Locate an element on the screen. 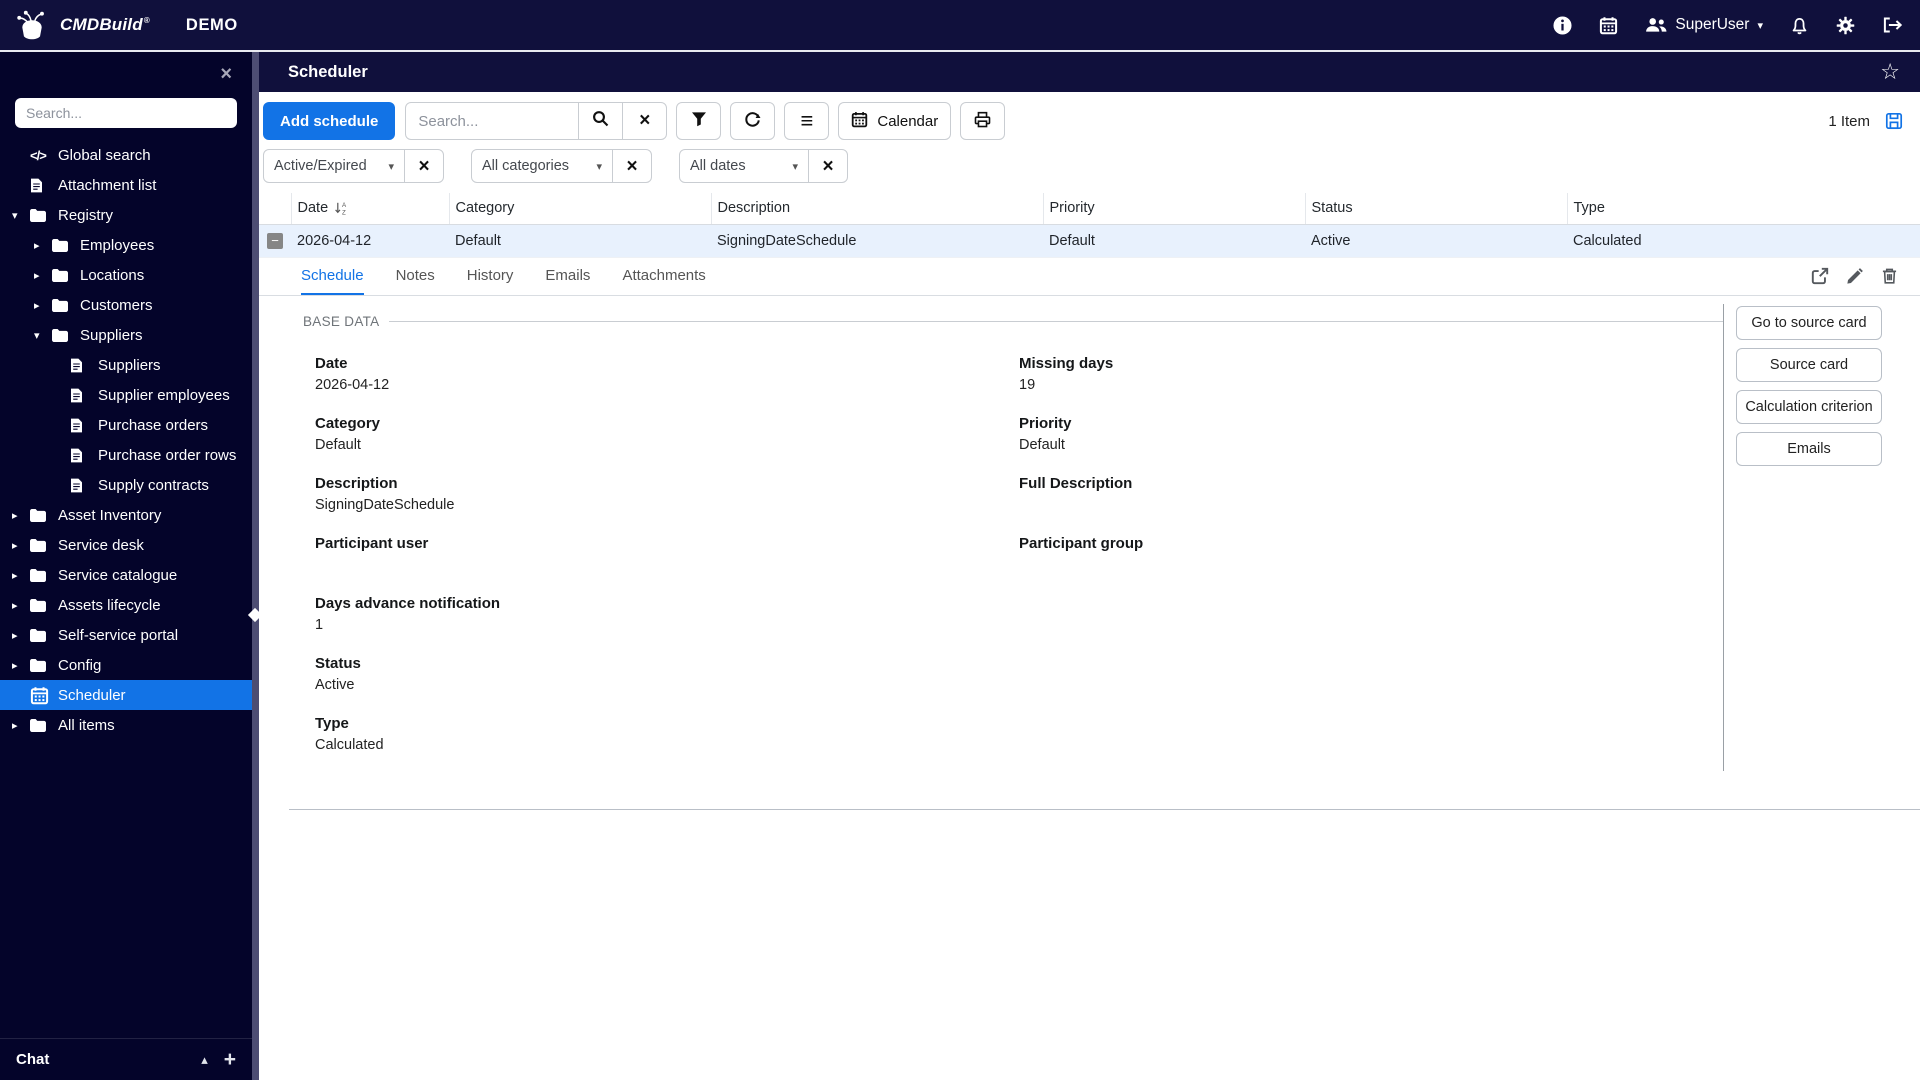 This screenshot has height=1080, width=1920. column-priority: Priority is located at coordinates (1173, 209).